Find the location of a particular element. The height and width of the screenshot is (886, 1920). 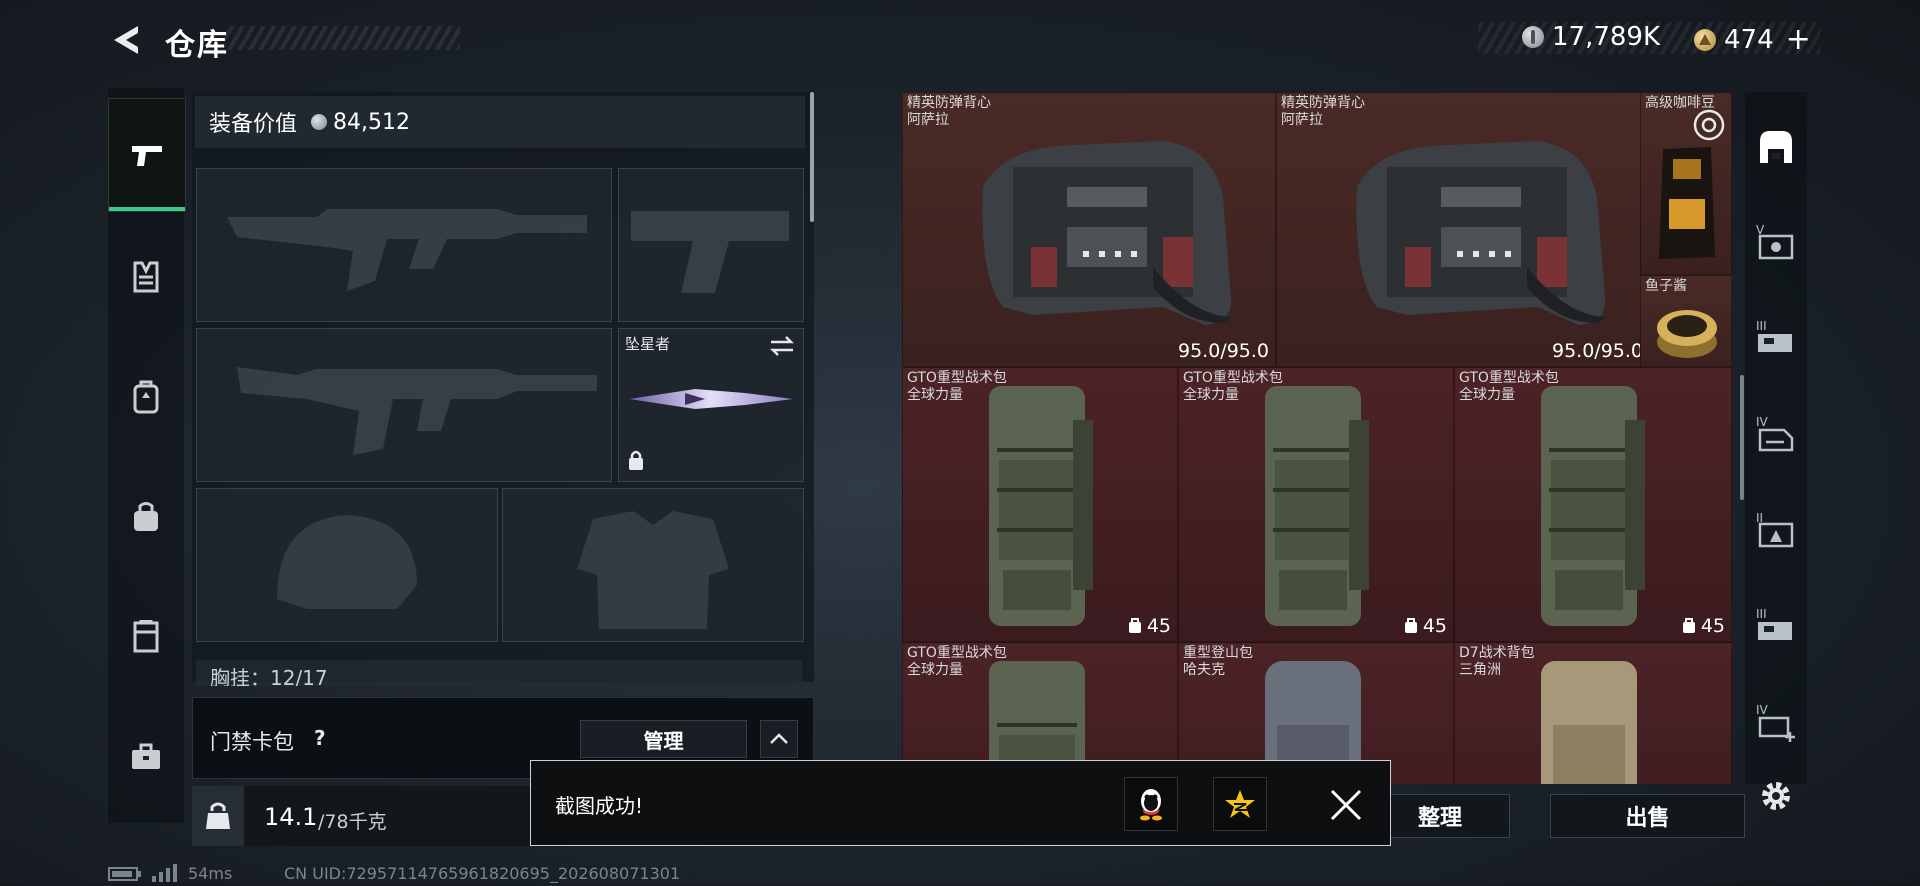

share-qq-button is located at coordinates (1151, 804).